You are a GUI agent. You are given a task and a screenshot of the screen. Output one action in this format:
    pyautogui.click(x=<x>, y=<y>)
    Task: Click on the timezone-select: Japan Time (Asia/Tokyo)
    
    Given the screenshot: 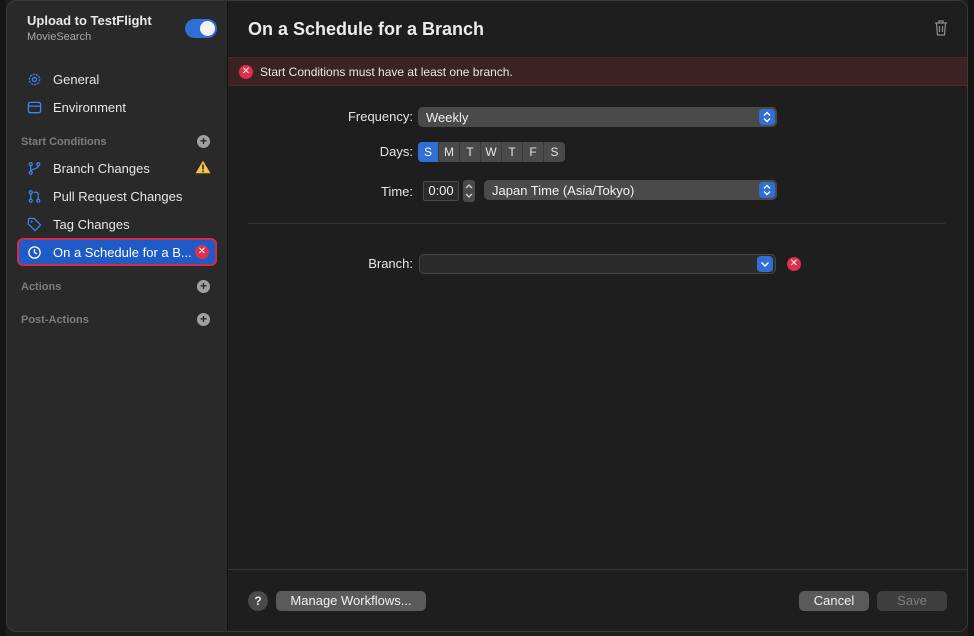 What is the action you would take?
    pyautogui.click(x=630, y=190)
    